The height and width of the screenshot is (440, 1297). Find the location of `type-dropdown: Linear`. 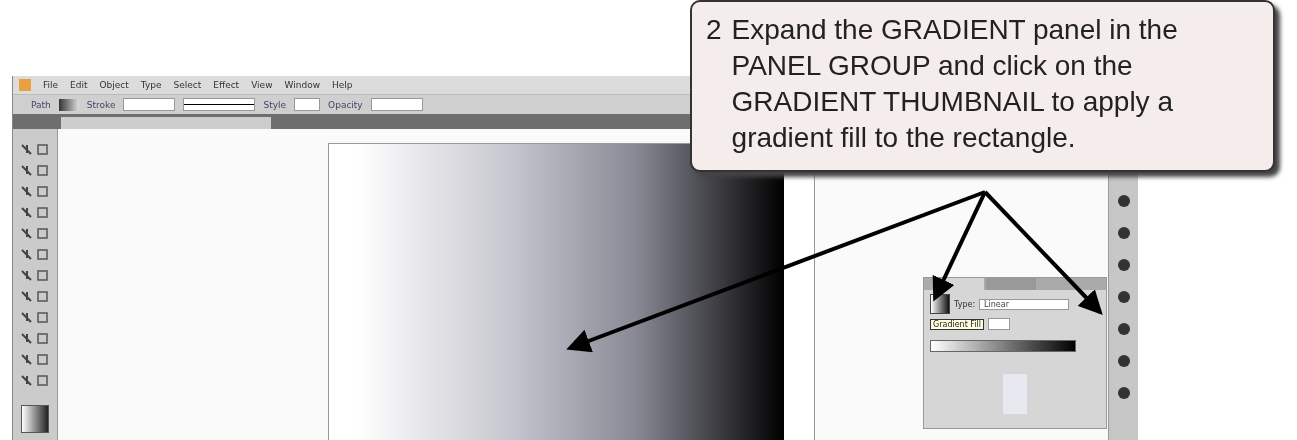

type-dropdown: Linear is located at coordinates (1024, 304).